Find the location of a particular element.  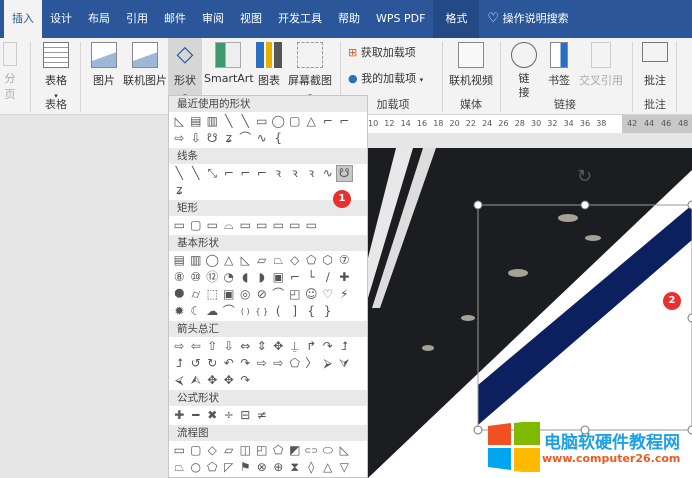

online-video-button: 联机视频 is located at coordinates (471, 65).